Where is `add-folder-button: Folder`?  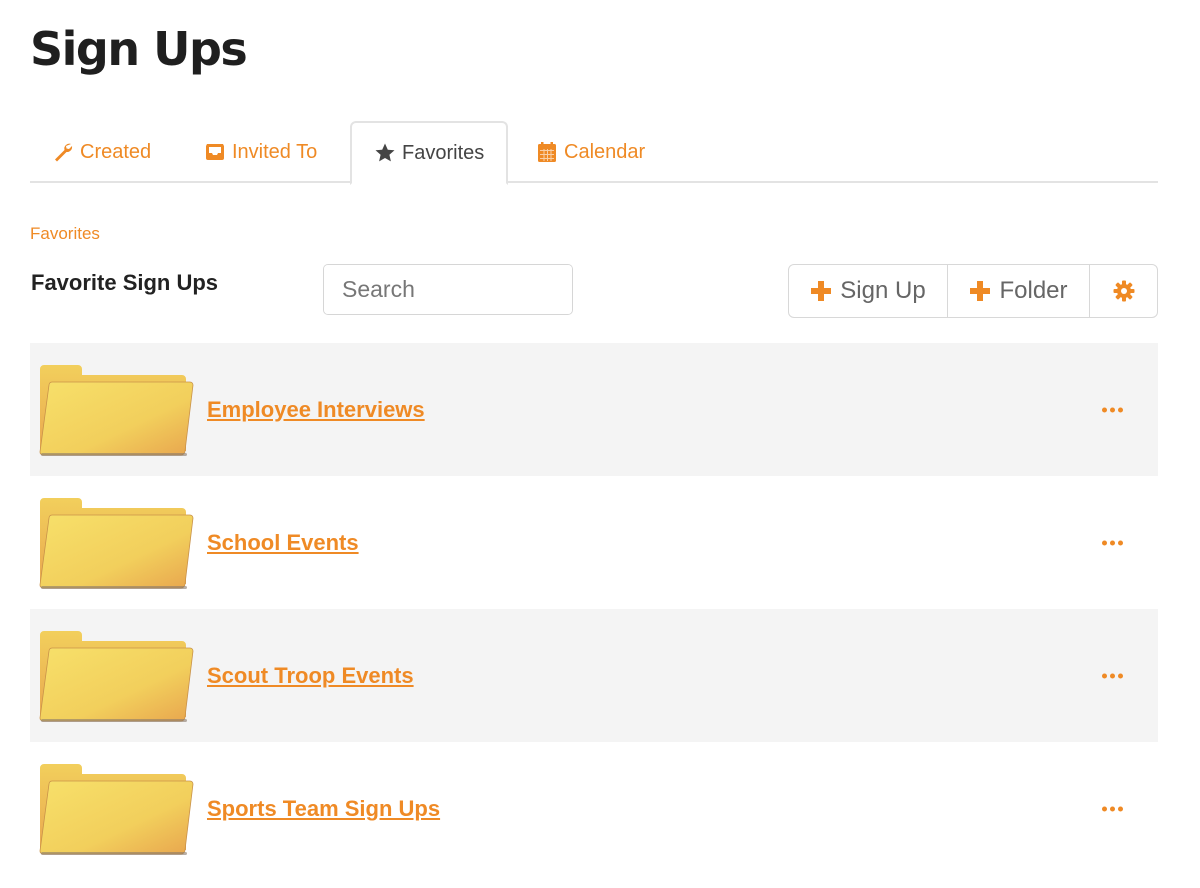
add-folder-button: Folder is located at coordinates (1019, 291).